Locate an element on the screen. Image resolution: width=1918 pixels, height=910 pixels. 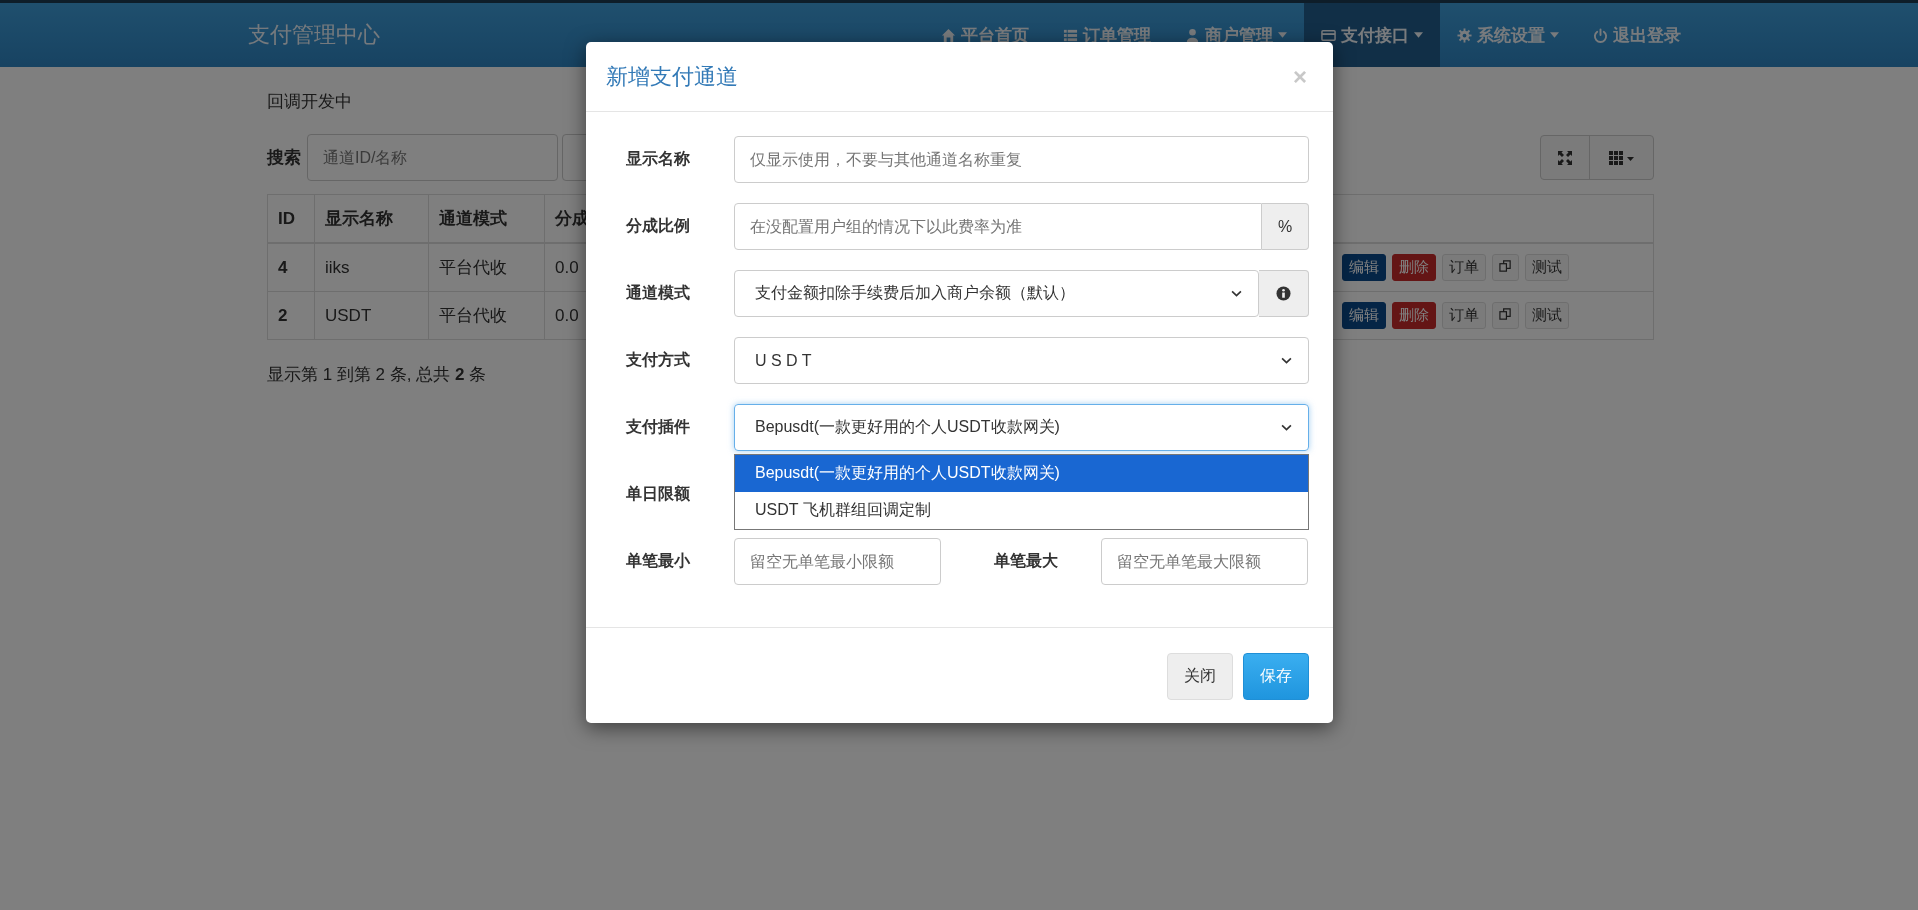
input-field: 仅显示使用，不要与其他通道名称重复 is located at coordinates (1021, 159).